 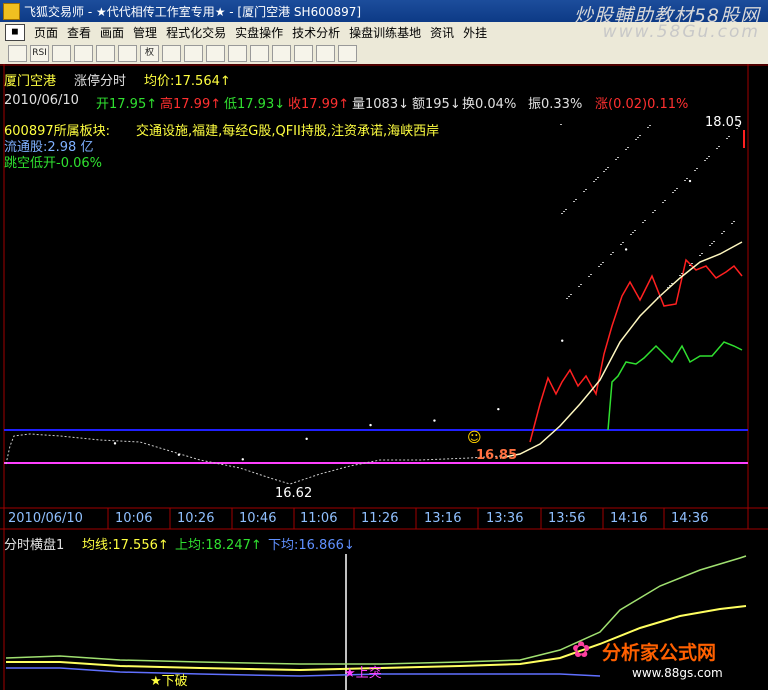 What do you see at coordinates (145, 33) in the screenshot?
I see `menu-item-3: 管理` at bounding box center [145, 33].